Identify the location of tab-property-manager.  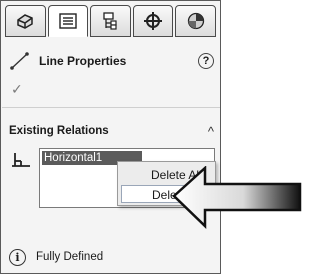
(68, 21).